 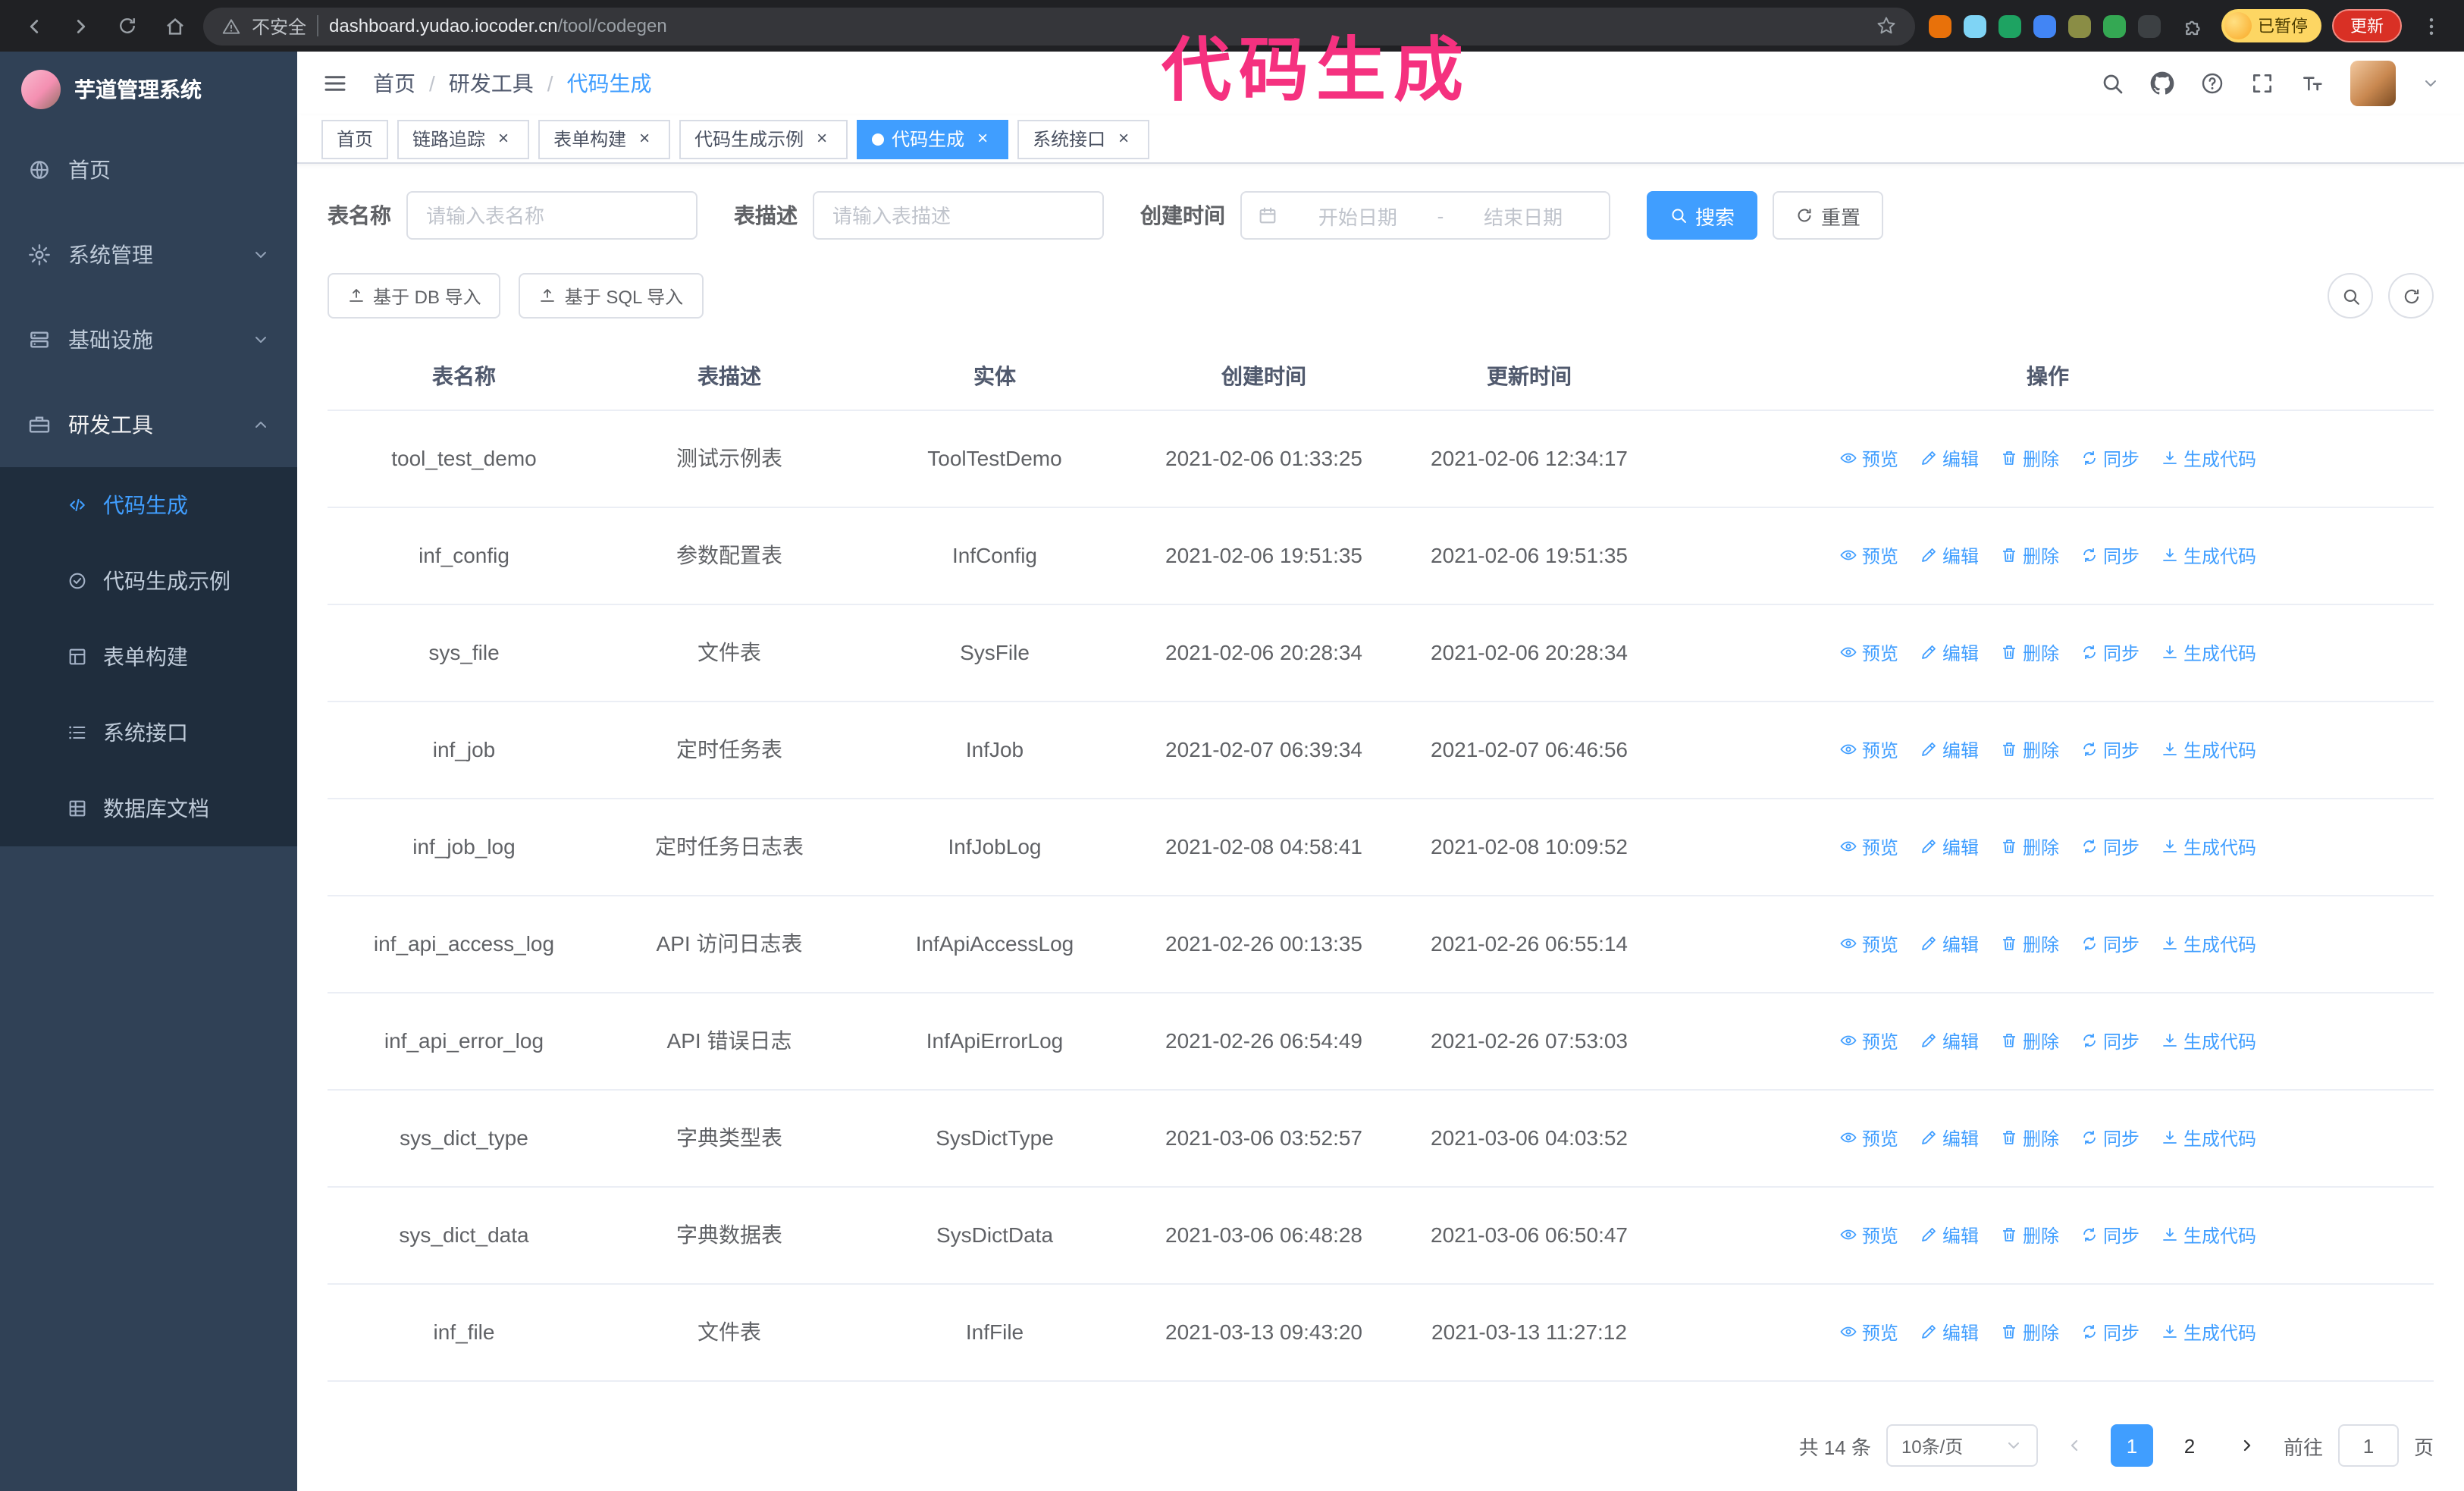 I want to click on tab-codegen-example: 代码生成示例 ×, so click(x=764, y=139).